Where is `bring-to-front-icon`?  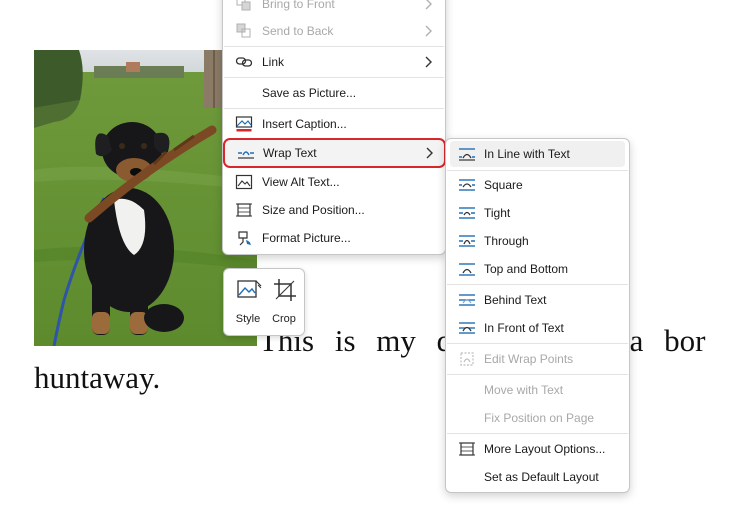 bring-to-front-icon is located at coordinates (243, 5).